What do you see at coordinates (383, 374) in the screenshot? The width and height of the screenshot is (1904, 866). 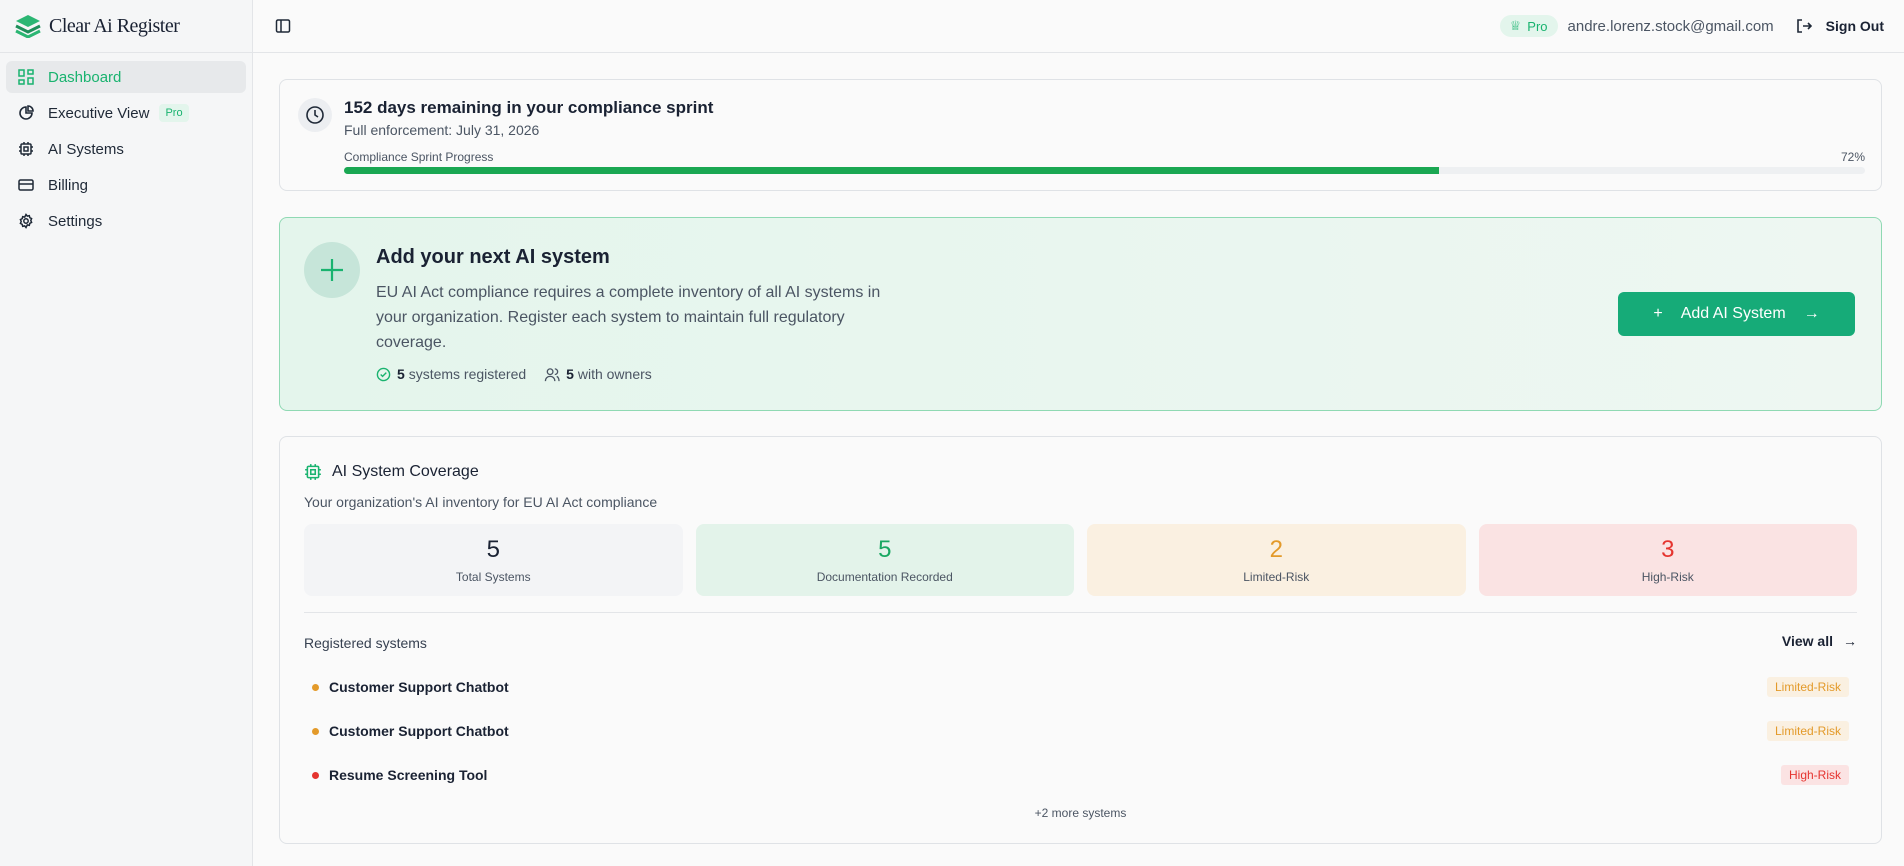 I see `check-circle-icon` at bounding box center [383, 374].